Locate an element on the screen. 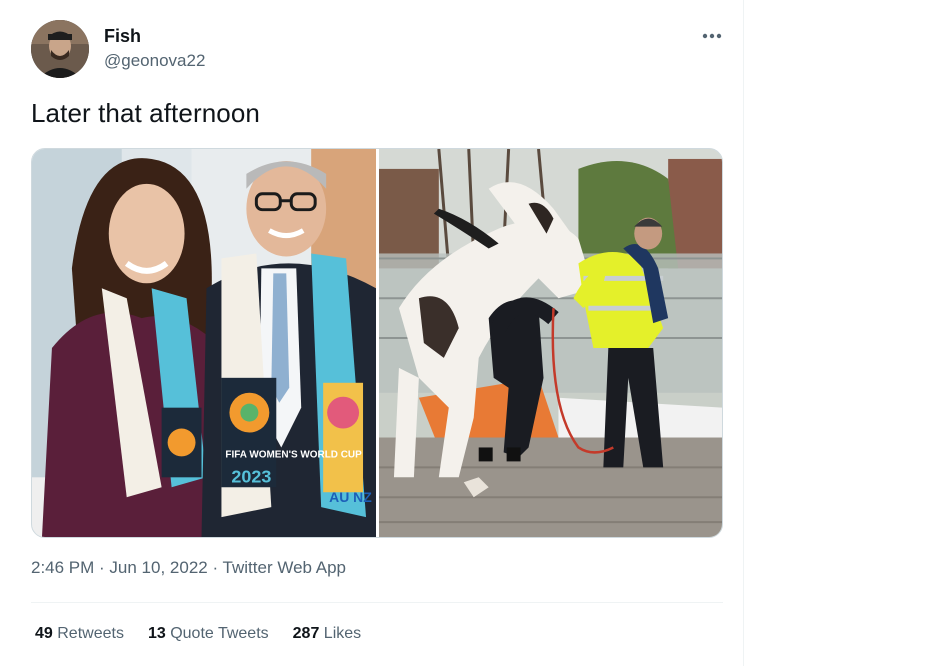  tweet-source: Twitter Web App is located at coordinates (284, 567).